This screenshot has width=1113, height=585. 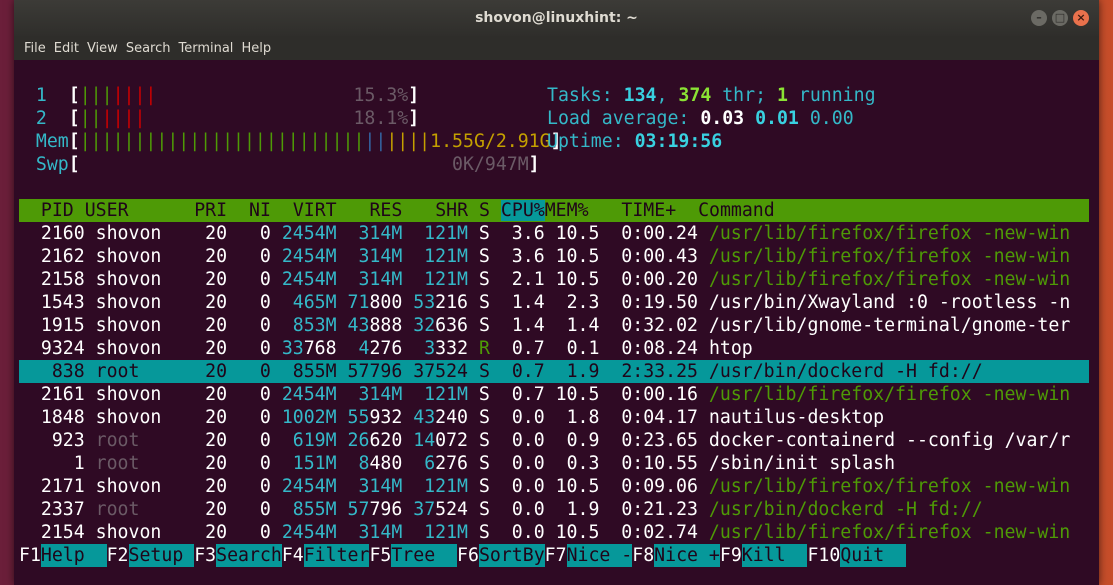 What do you see at coordinates (205, 555) in the screenshot?
I see `fkey-f3: F3` at bounding box center [205, 555].